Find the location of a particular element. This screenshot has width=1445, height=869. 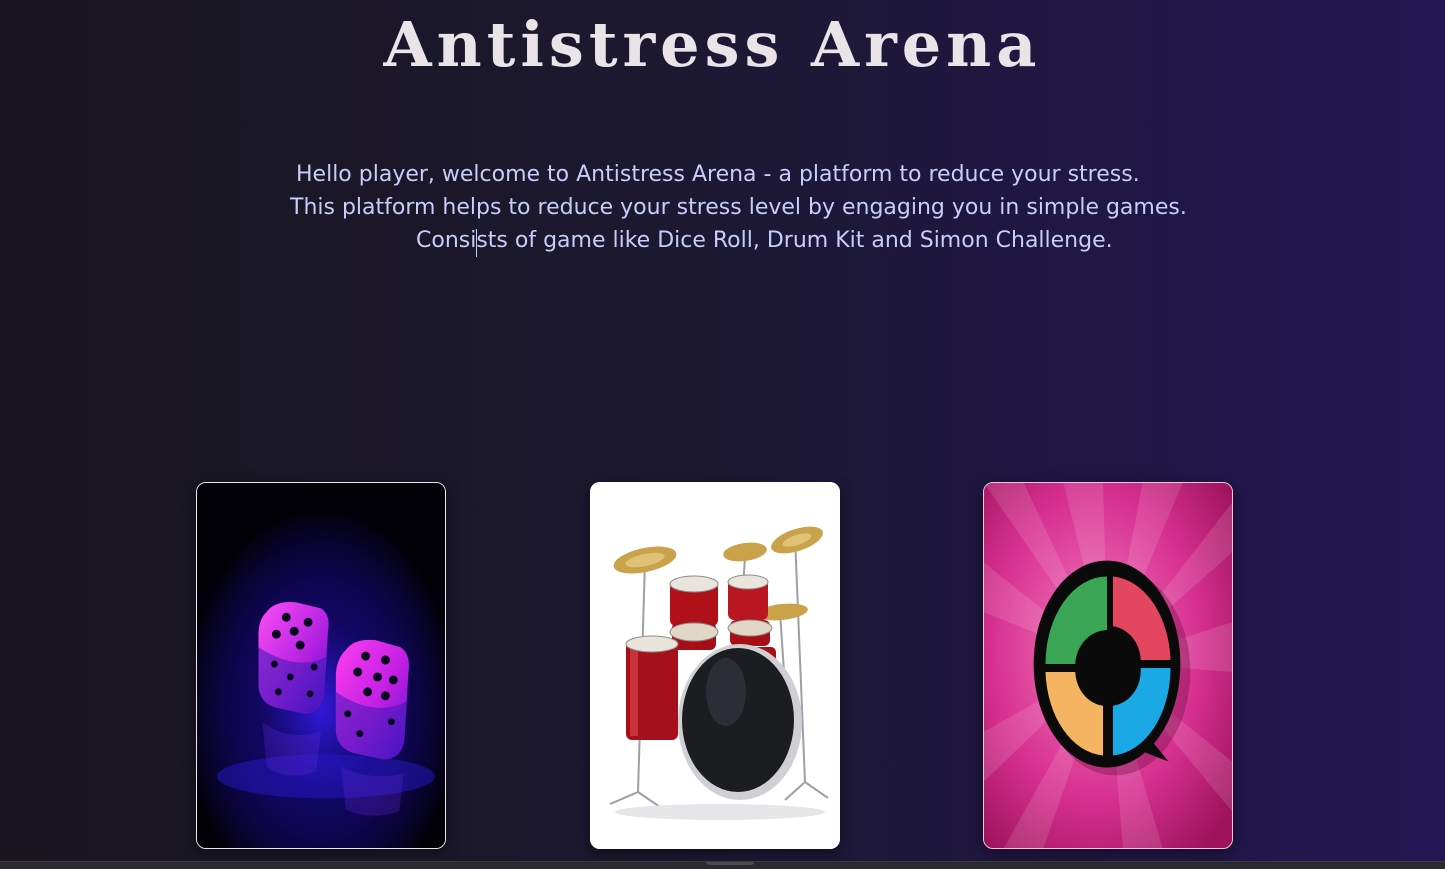

drum-kit-card is located at coordinates (715, 665).